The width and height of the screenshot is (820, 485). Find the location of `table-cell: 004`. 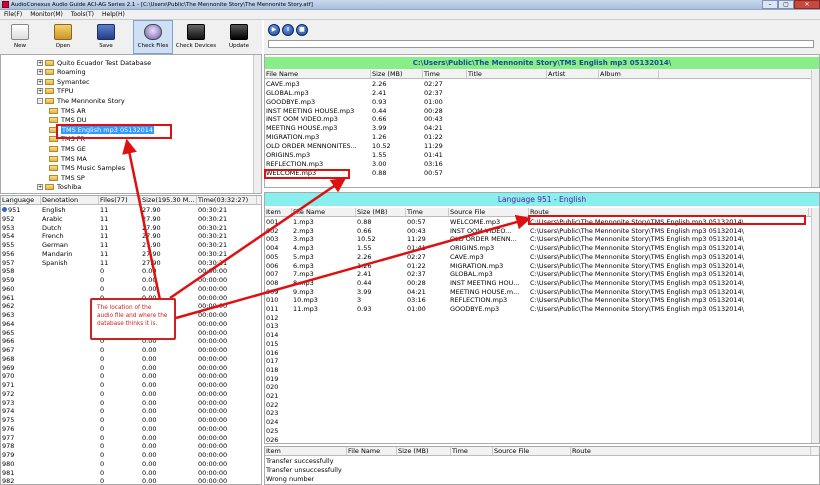

table-cell: 004 is located at coordinates (278, 248).